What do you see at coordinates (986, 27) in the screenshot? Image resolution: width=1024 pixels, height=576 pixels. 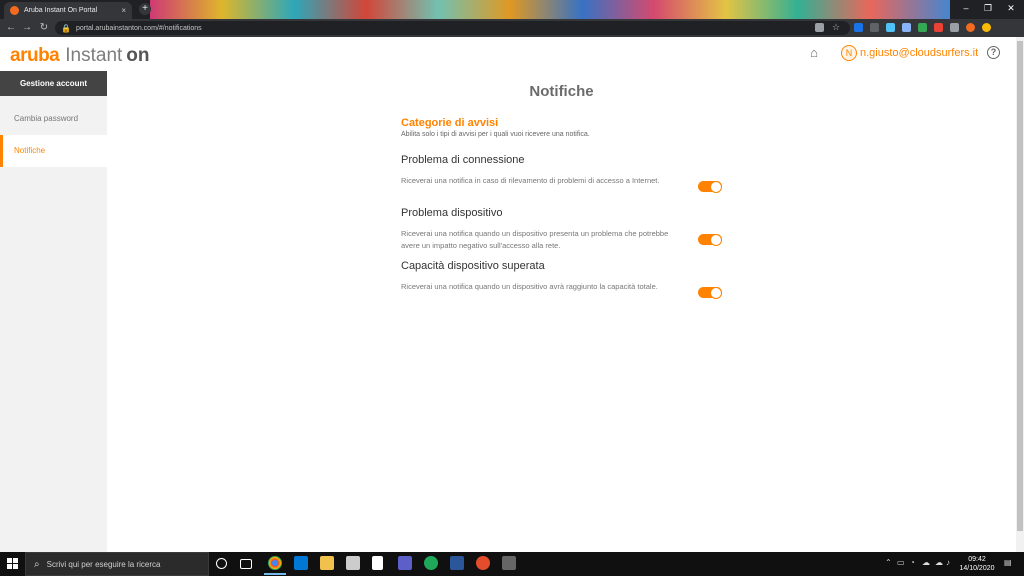 I see `update-icon` at bounding box center [986, 27].